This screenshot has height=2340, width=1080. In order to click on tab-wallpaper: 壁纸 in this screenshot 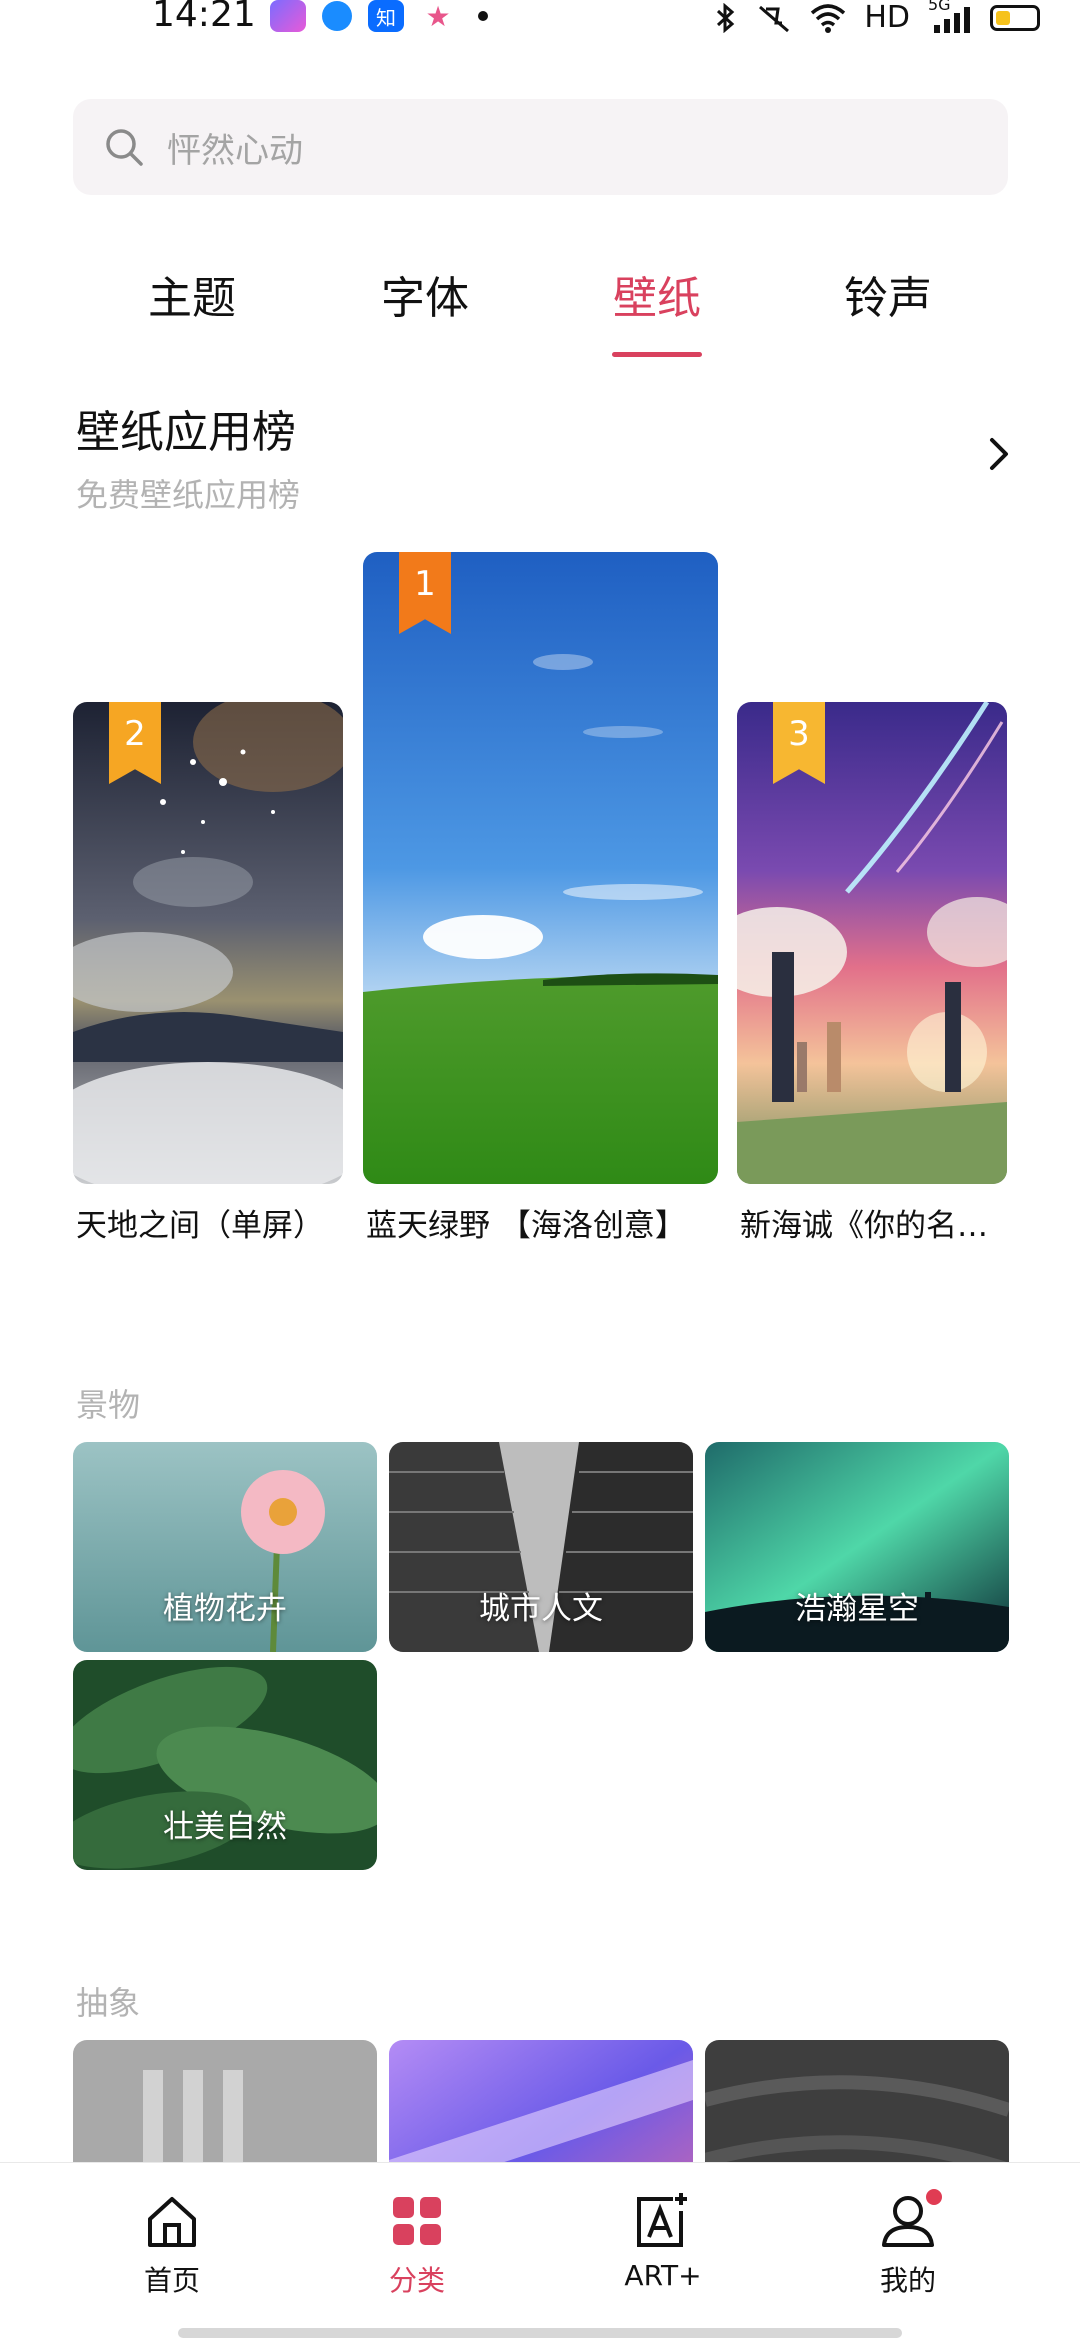, I will do `click(657, 294)`.